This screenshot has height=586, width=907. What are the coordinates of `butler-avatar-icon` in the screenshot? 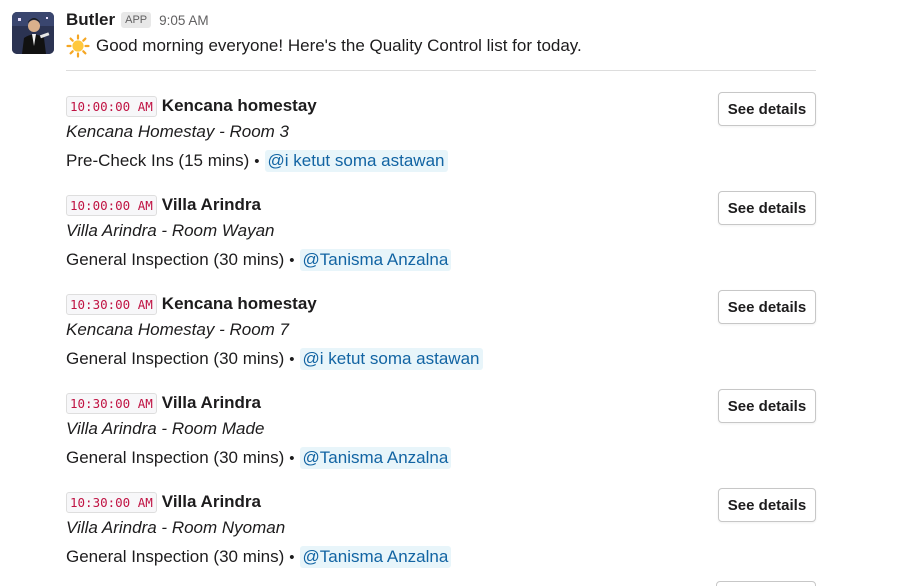 It's located at (33, 33).